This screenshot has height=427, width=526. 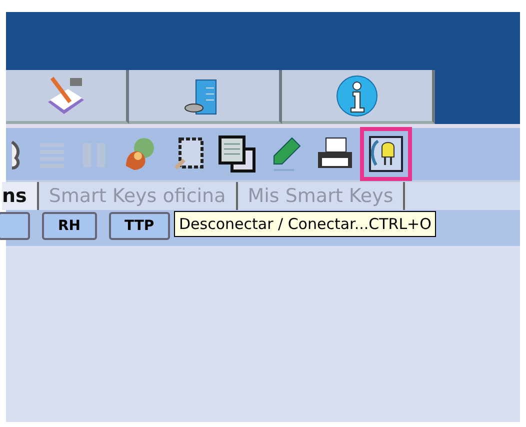 I want to click on plug-icon, so click(x=386, y=154).